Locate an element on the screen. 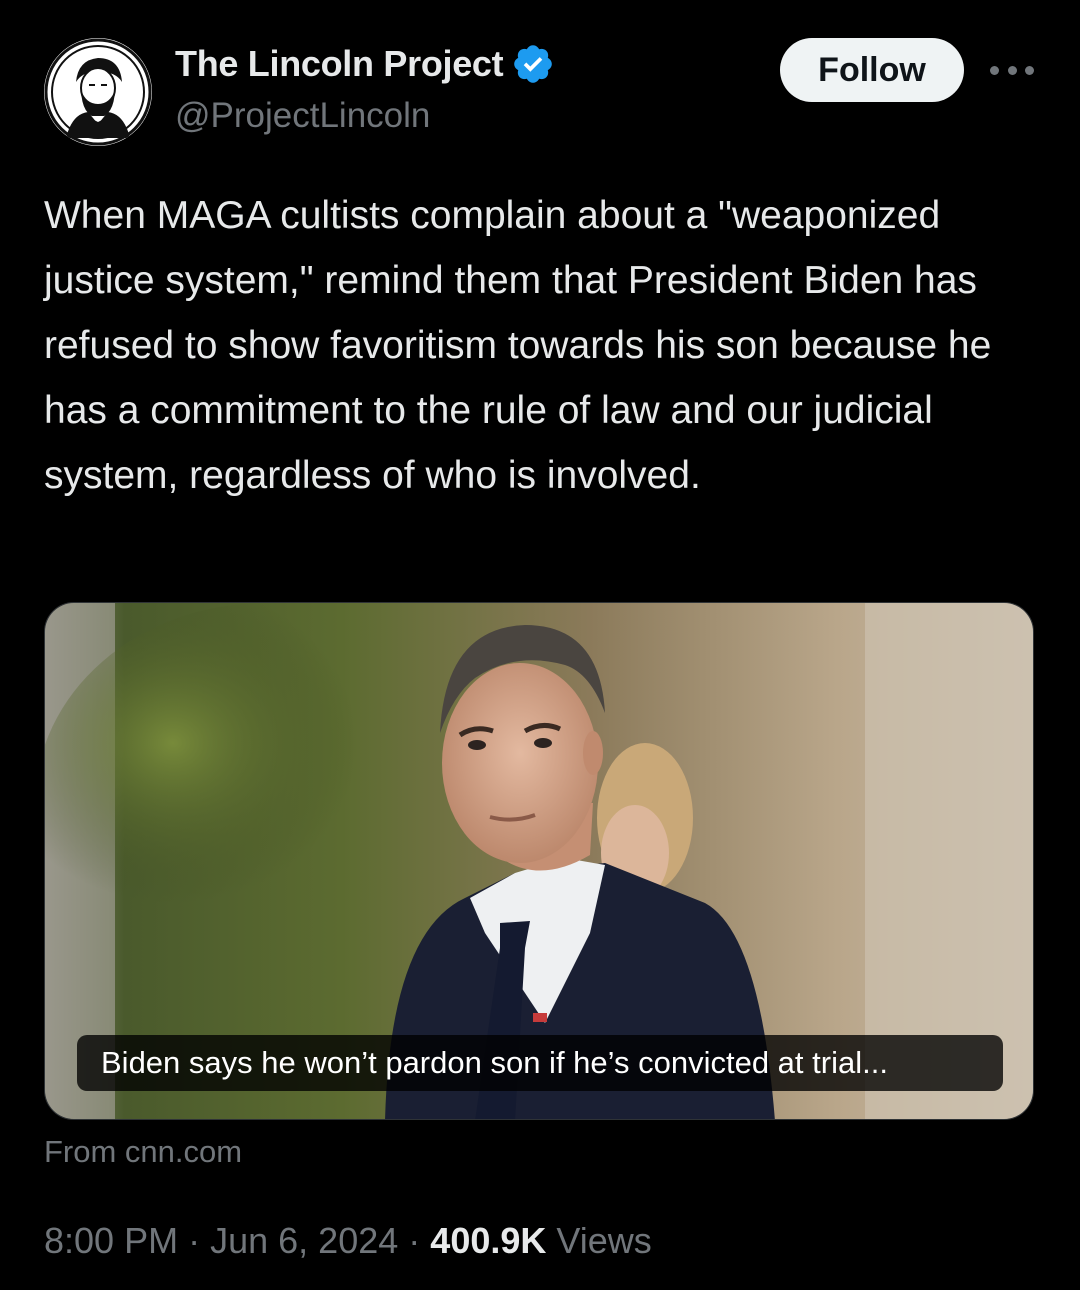  author-display-name: The Lincoln Project is located at coordinates (339, 64).